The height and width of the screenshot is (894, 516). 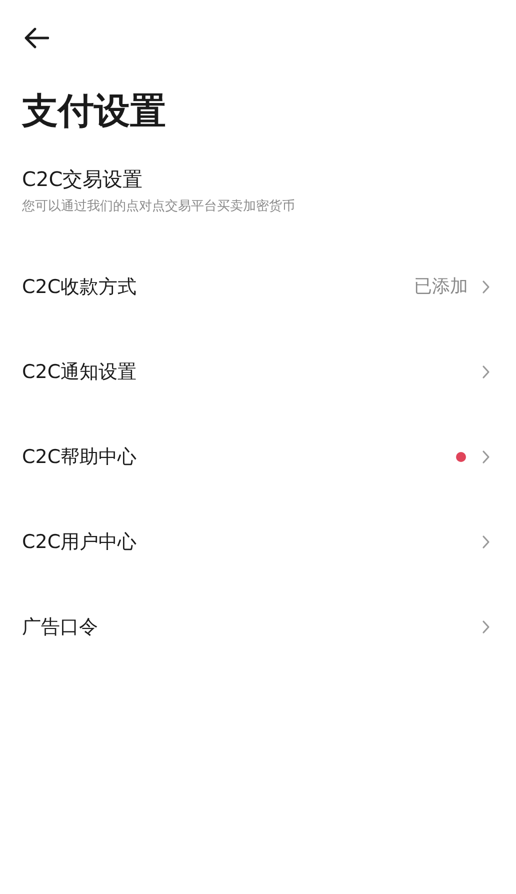 What do you see at coordinates (79, 286) in the screenshot?
I see `row-label: C2C收款方式` at bounding box center [79, 286].